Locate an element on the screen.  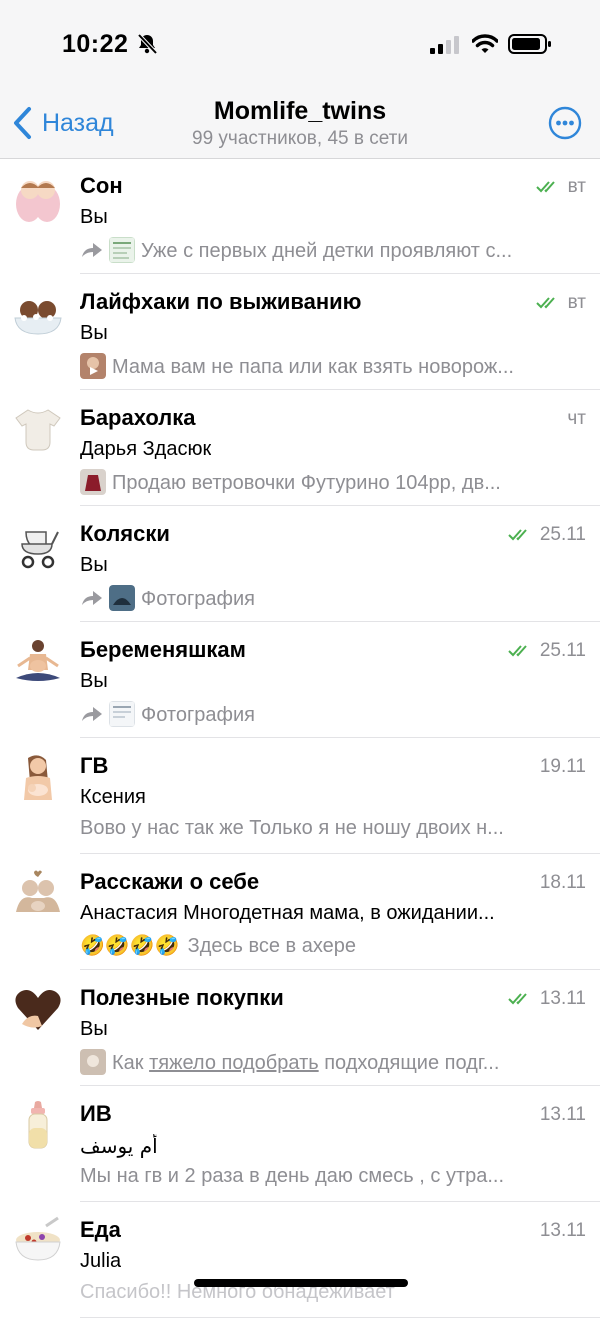
bell-muted-icon is located at coordinates (147, 44).